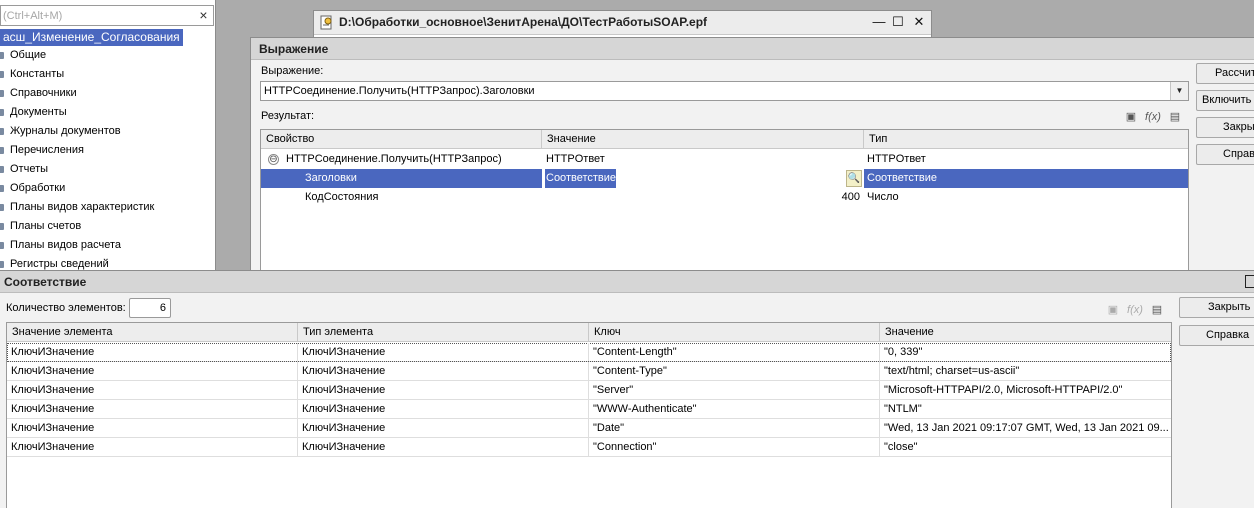 The height and width of the screenshot is (508, 1254). What do you see at coordinates (29, 169) in the screenshot?
I see `tree-item-label: Отчеты` at bounding box center [29, 169].